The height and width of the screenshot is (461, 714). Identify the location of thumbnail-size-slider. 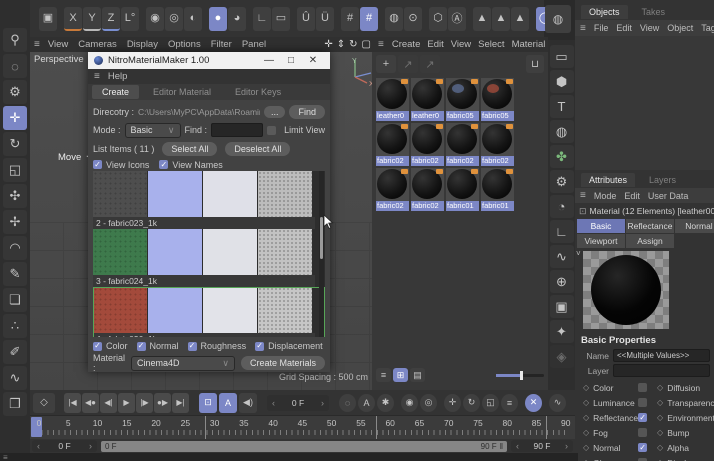
(520, 375).